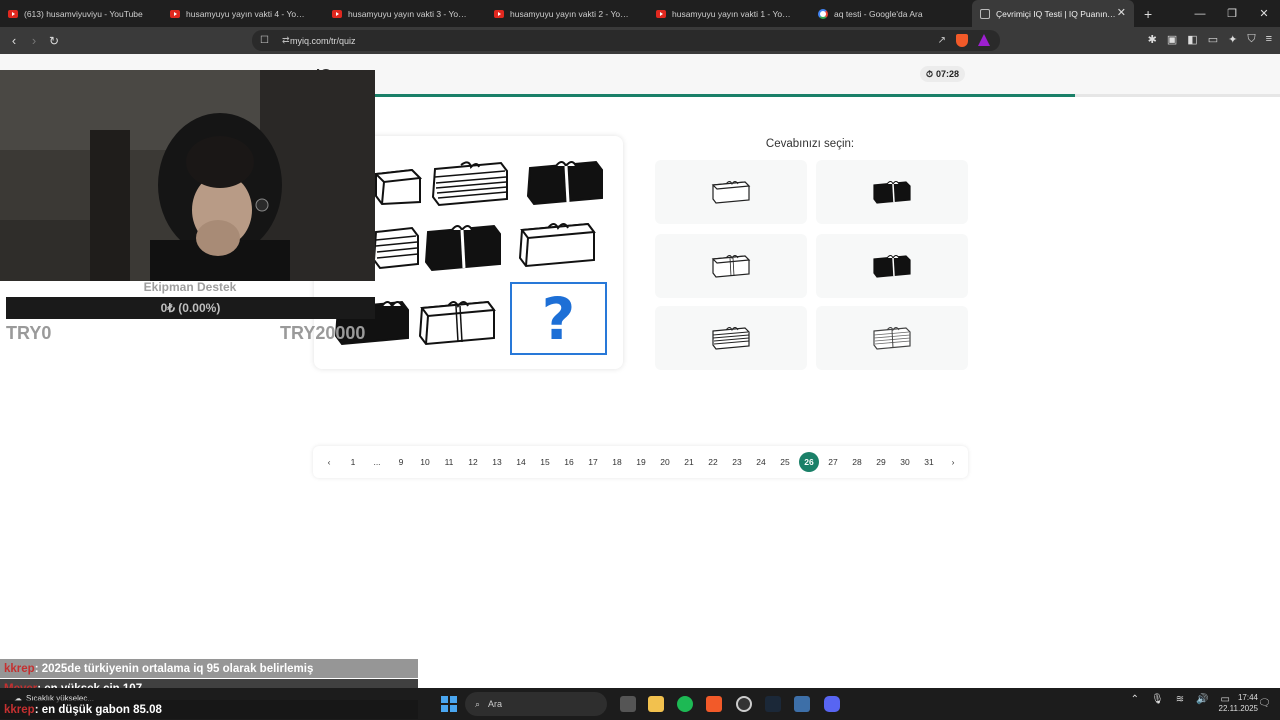 This screenshot has height=720, width=1280. I want to click on back-icon: ‹, so click(14, 40).